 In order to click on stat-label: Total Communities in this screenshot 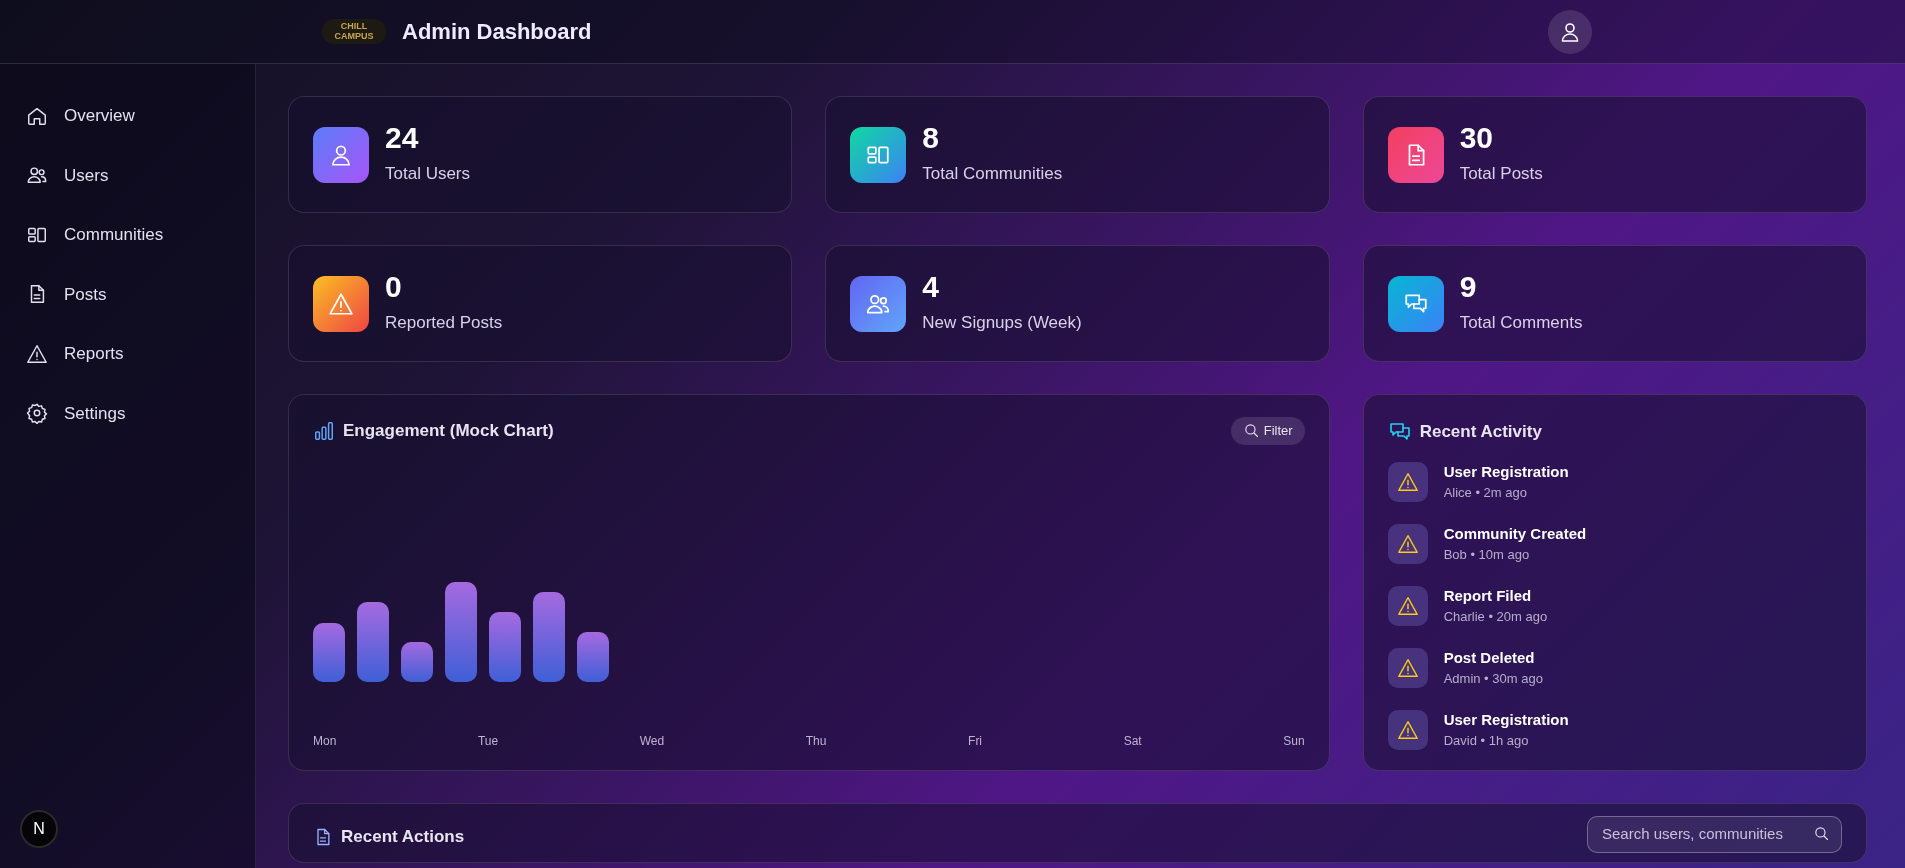, I will do `click(992, 173)`.